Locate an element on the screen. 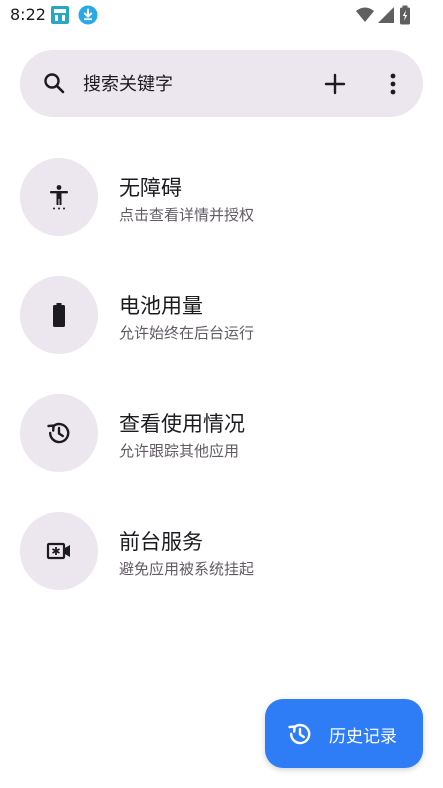  app-notification-icon is located at coordinates (60, 15).